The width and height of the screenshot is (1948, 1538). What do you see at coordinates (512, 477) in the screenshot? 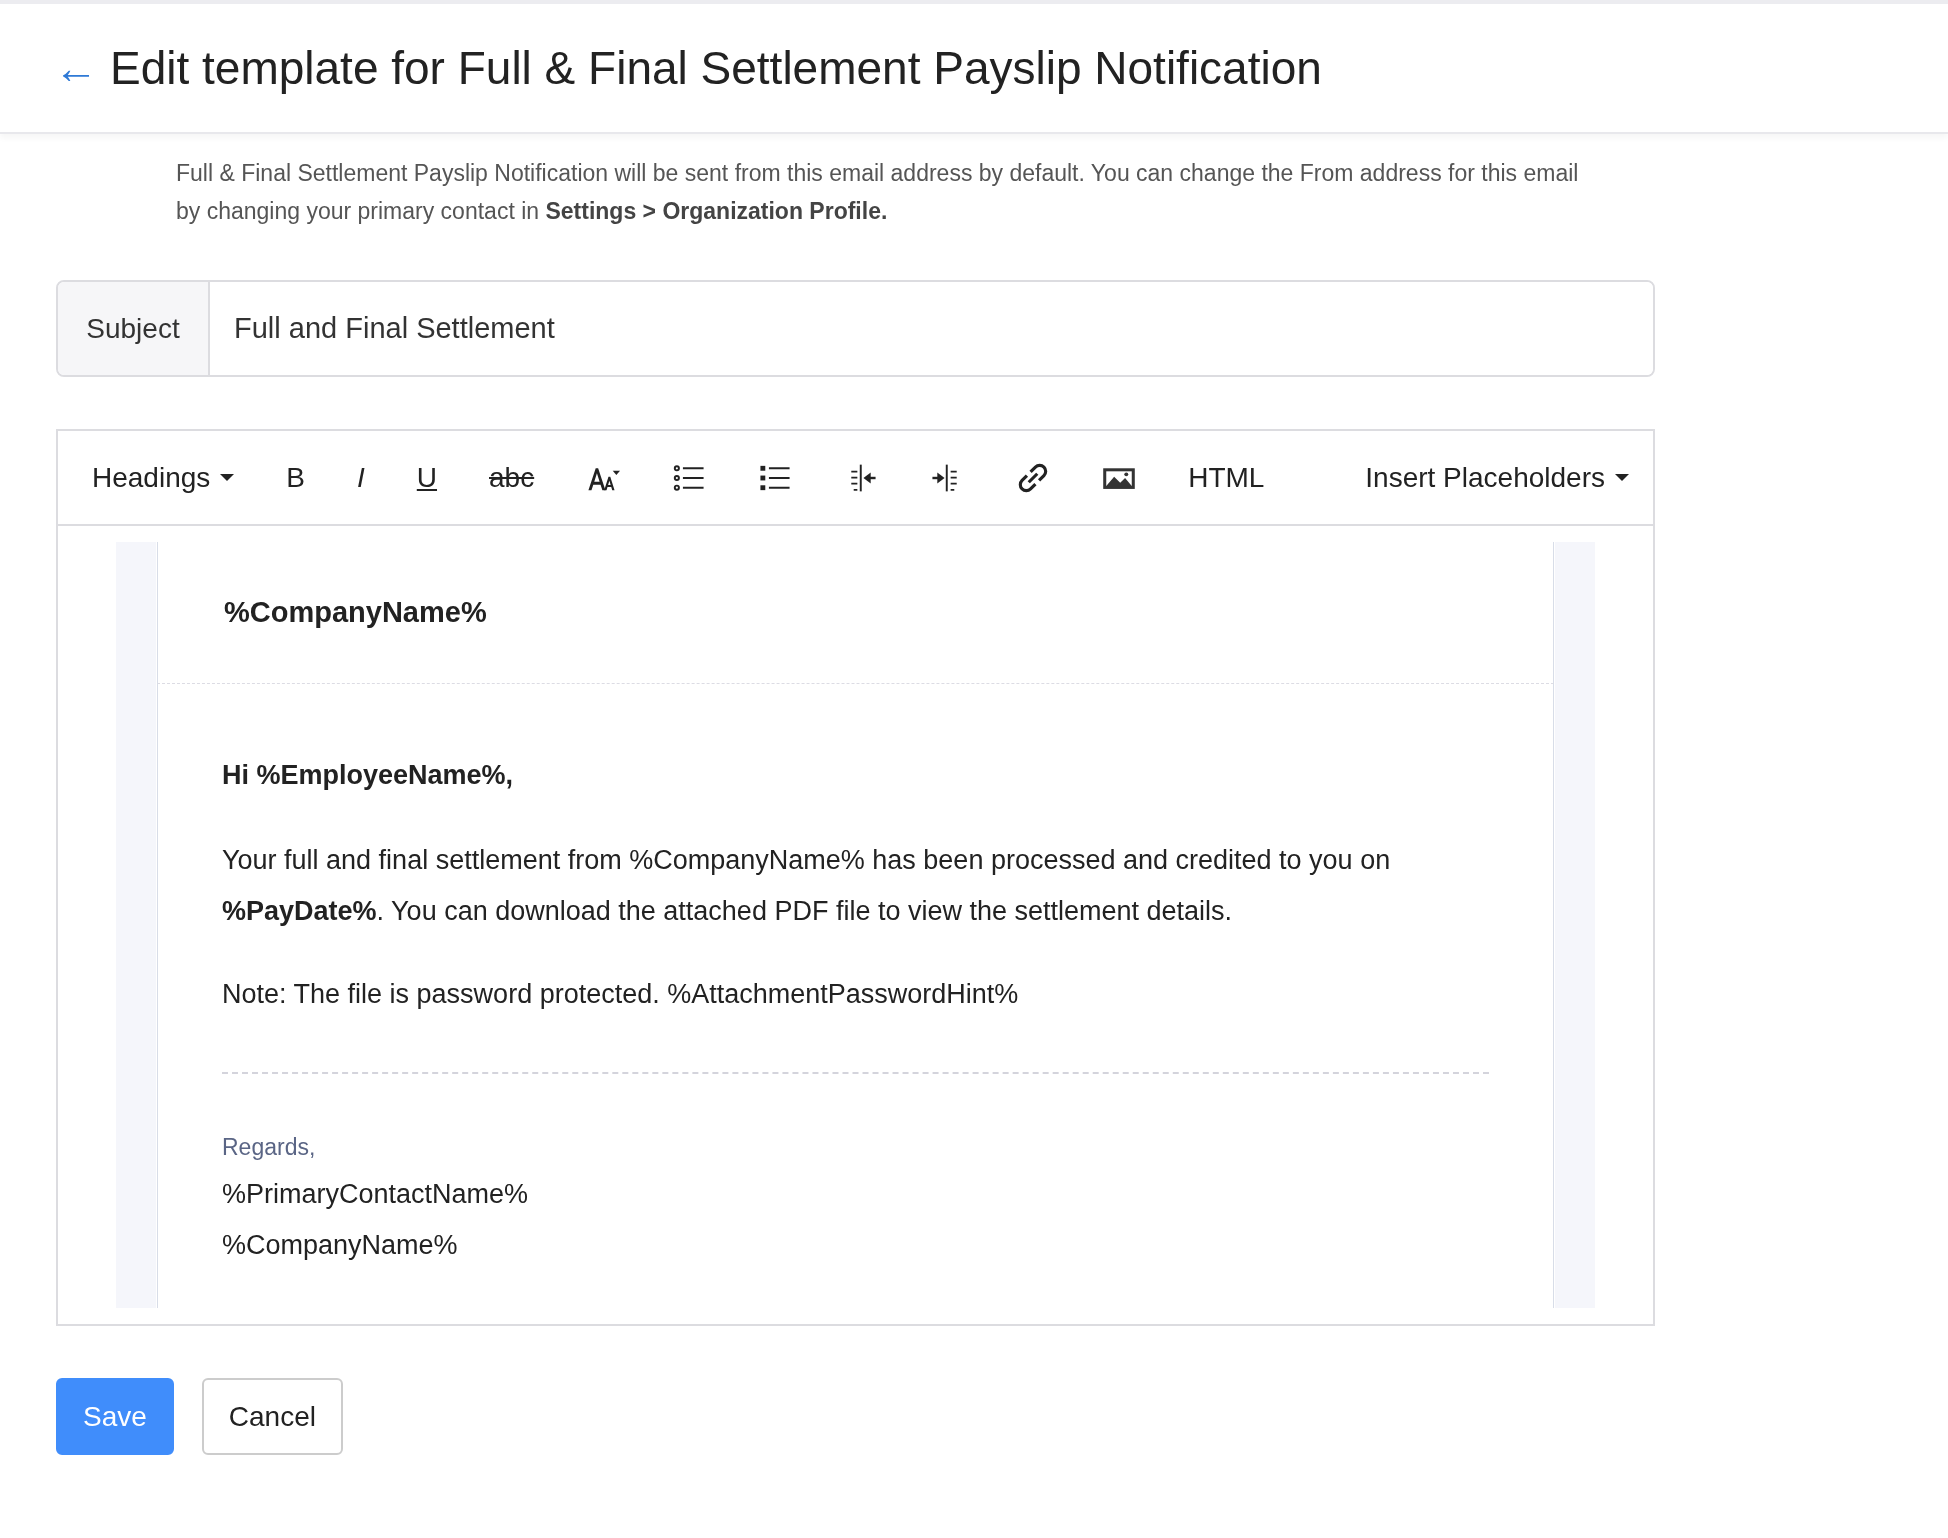
I see `strikethrough-button: abc` at bounding box center [512, 477].